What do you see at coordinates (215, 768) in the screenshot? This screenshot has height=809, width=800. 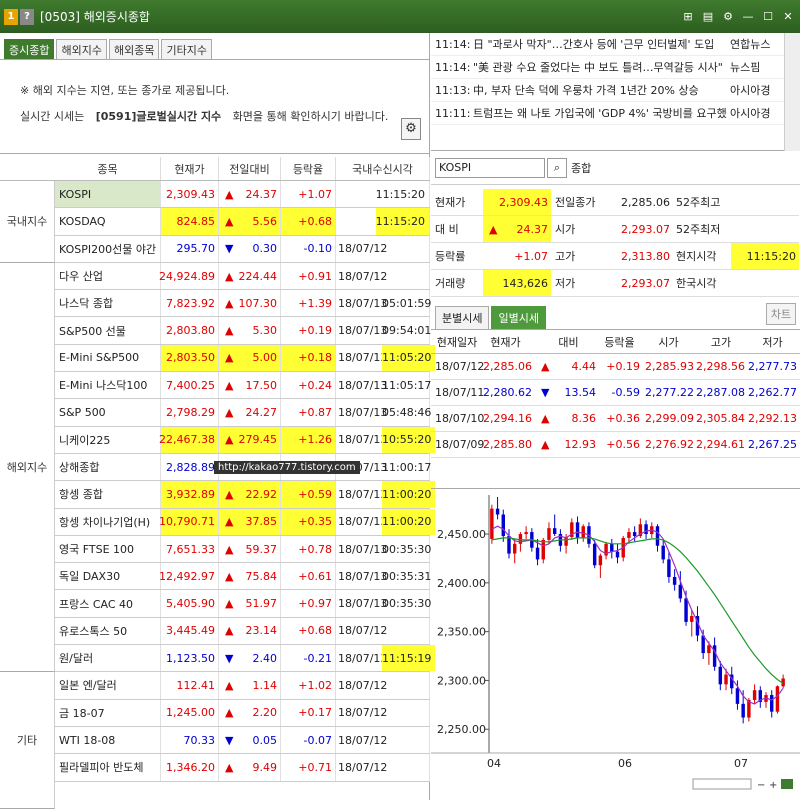 I see `table-row: 필라델피아 반도체 1,346.20 ▲ 9.49 +0.71 18/07/12` at bounding box center [215, 768].